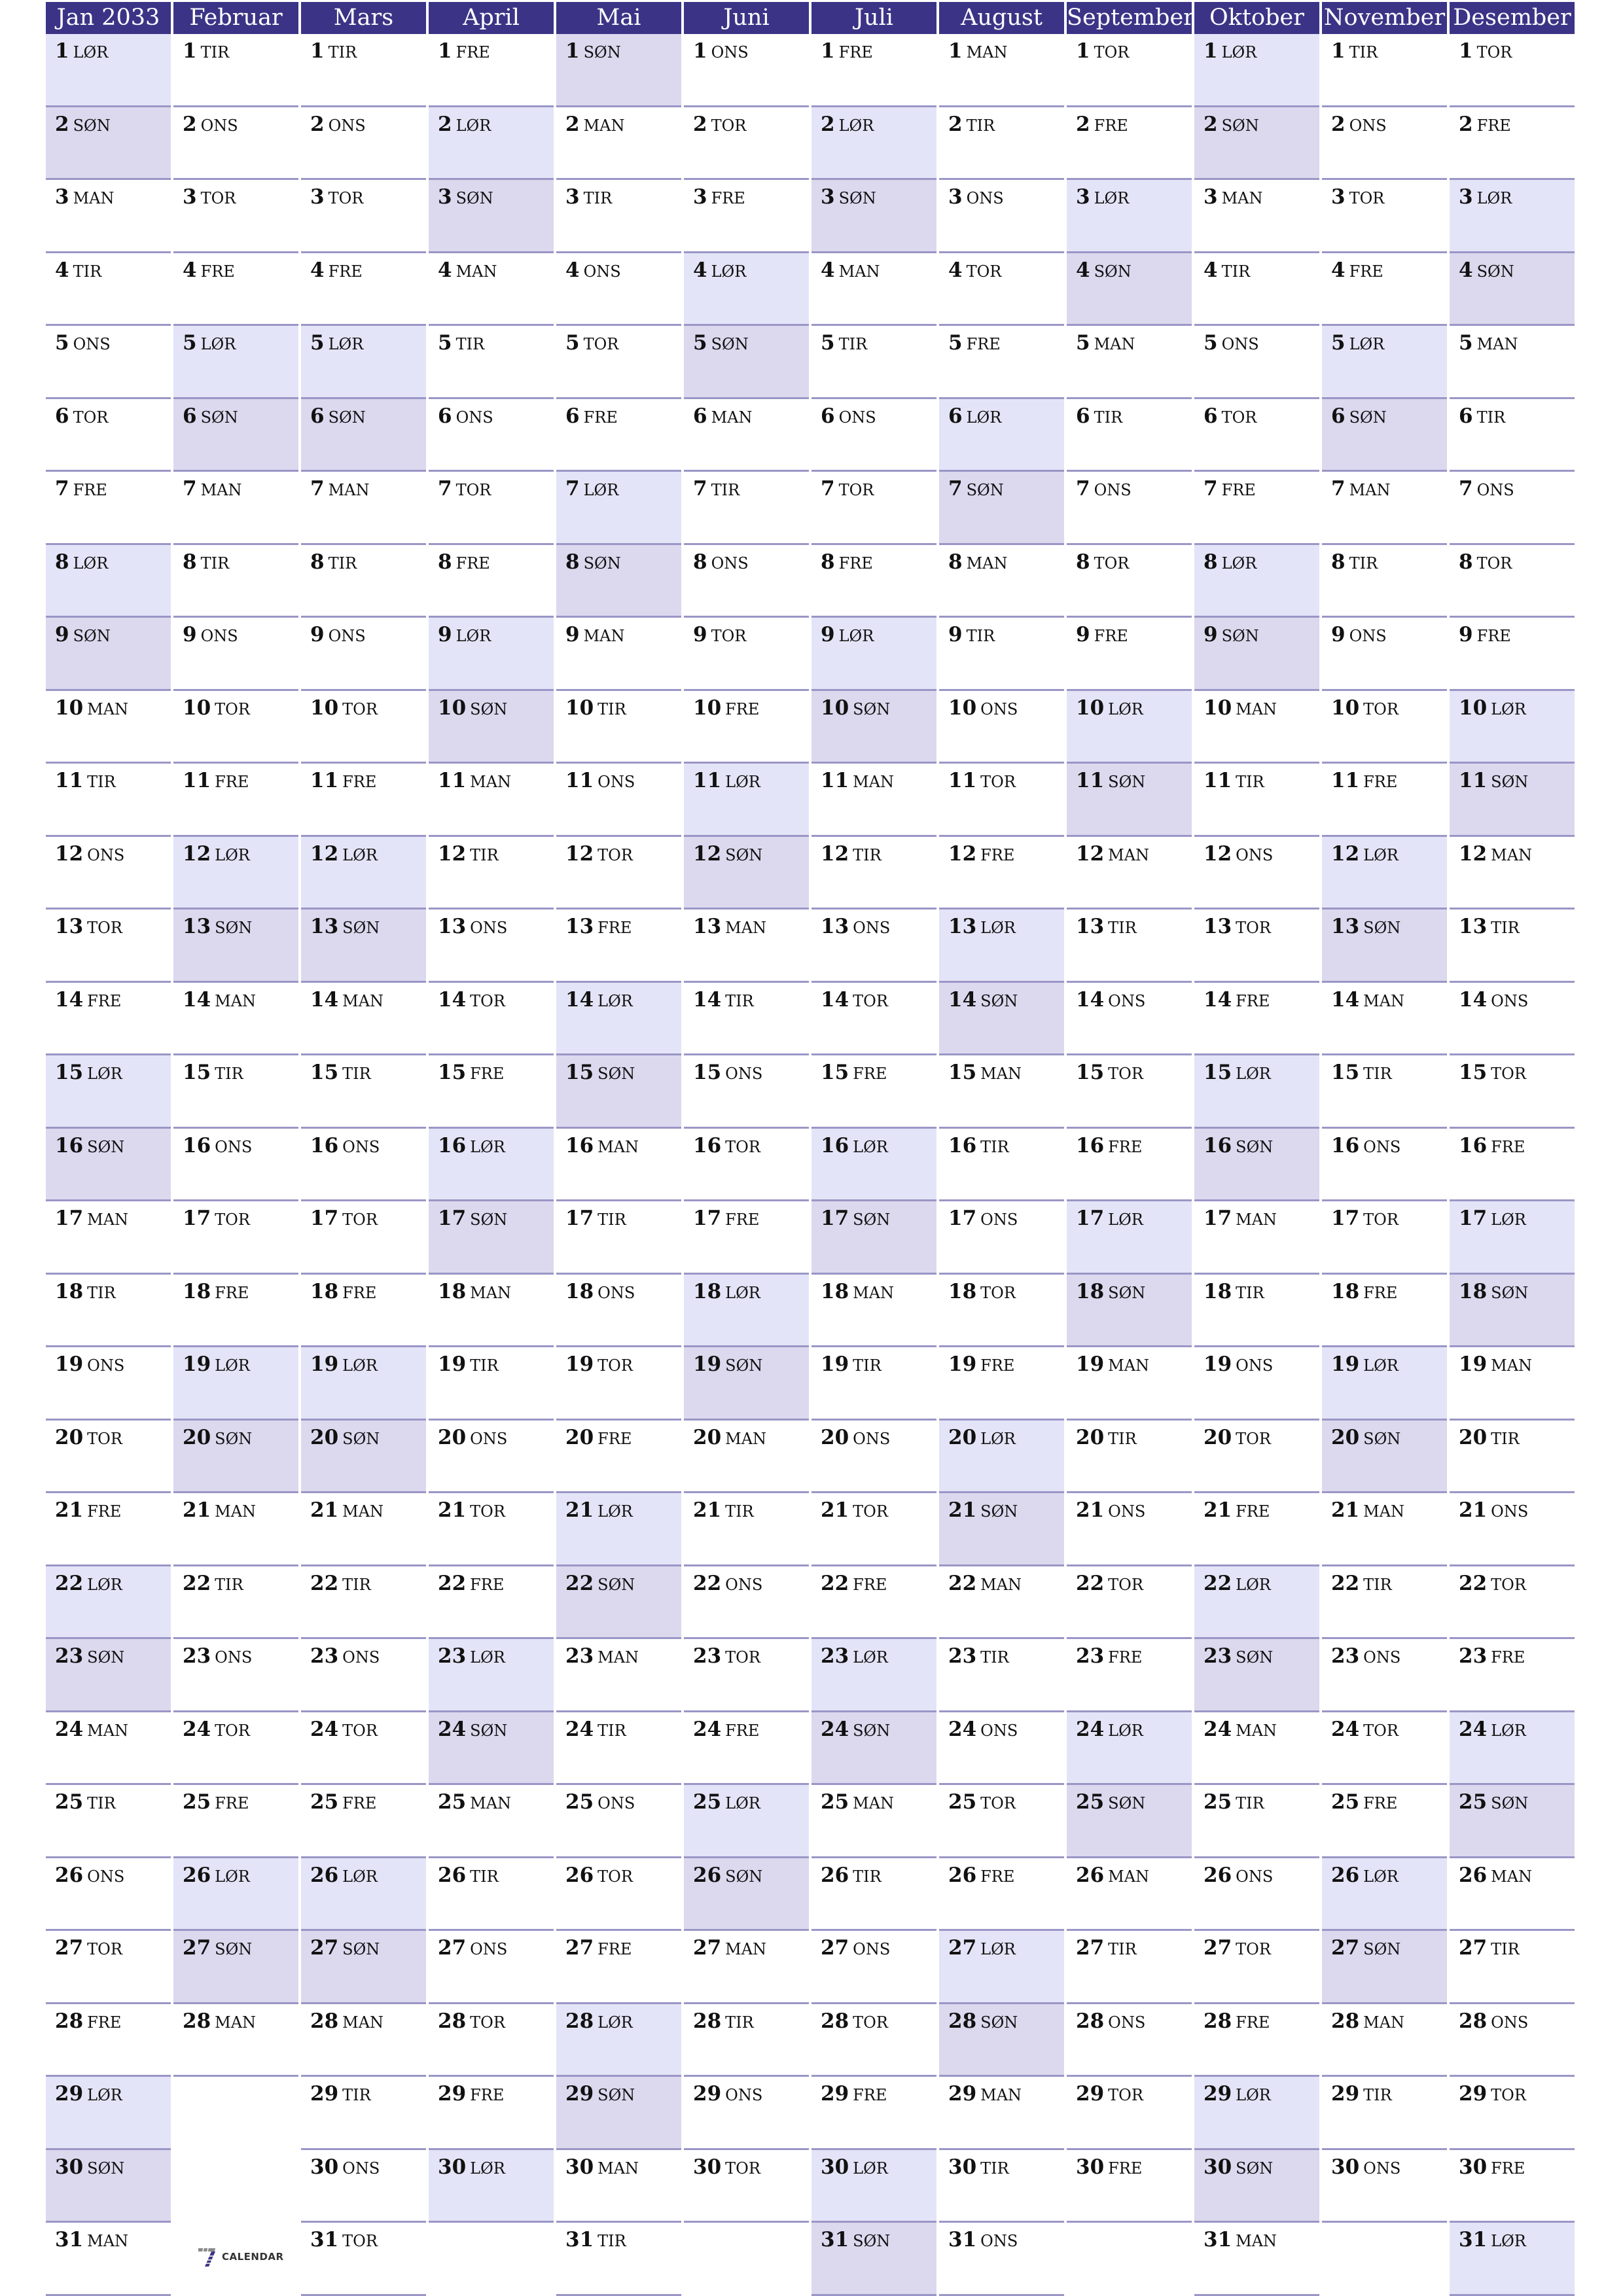  I want to click on day-label: 20 TIR, so click(1489, 1438).